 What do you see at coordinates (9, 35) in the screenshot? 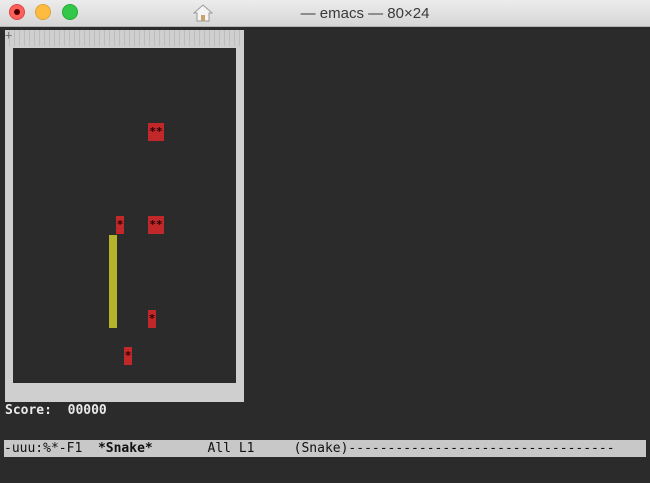
I see `corner-plus-mark: +` at bounding box center [9, 35].